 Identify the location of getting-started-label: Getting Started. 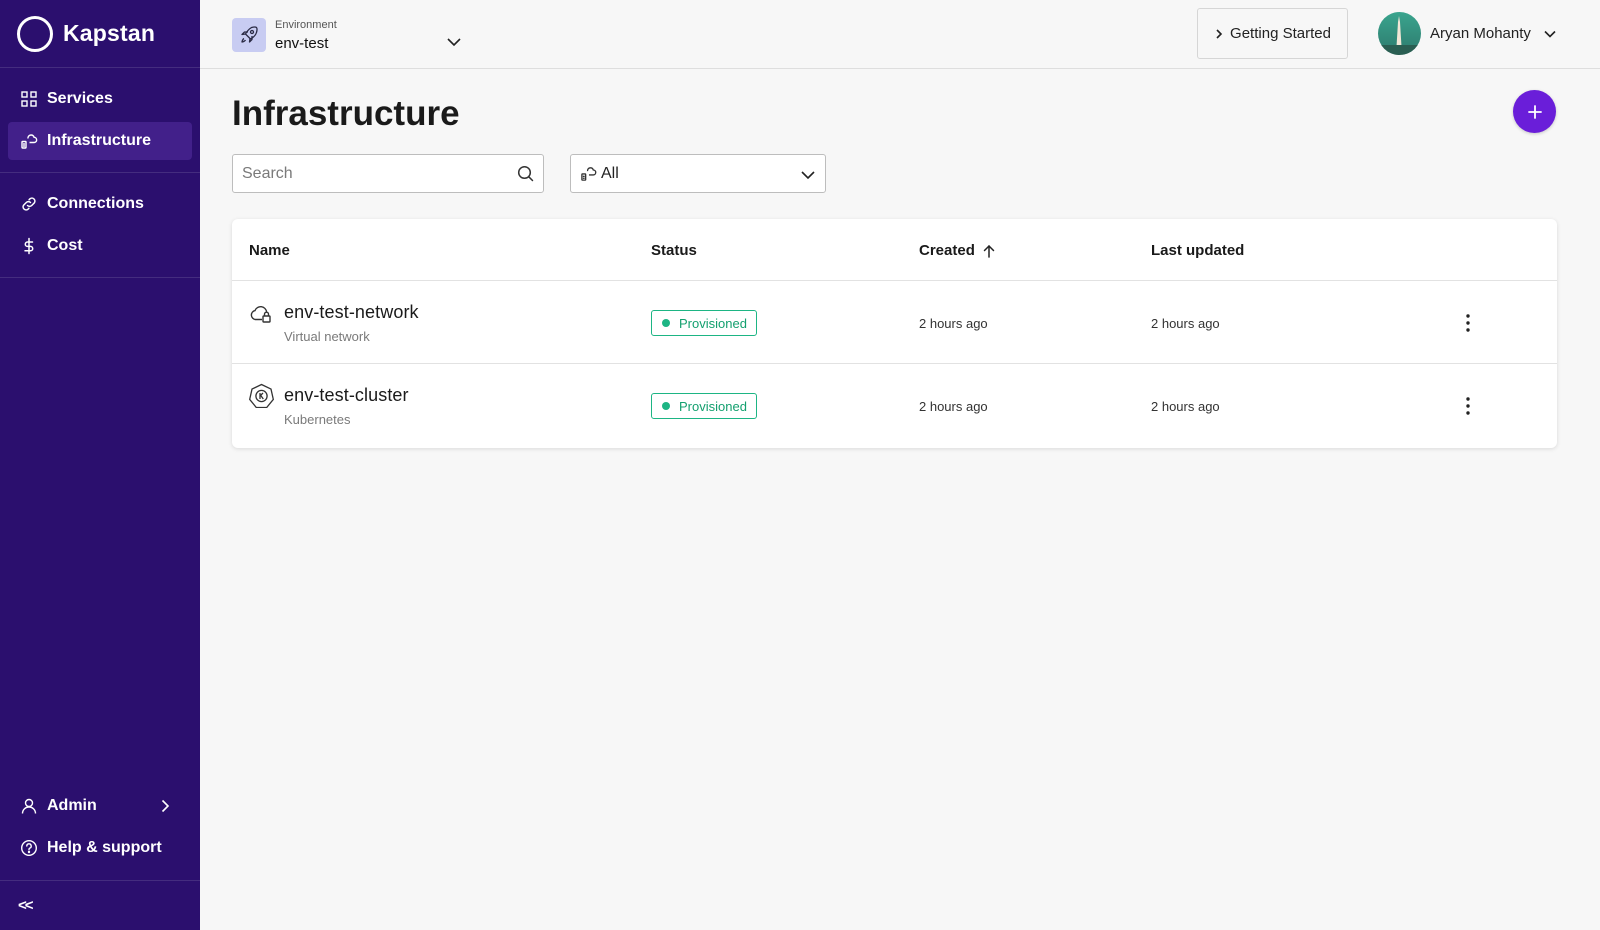
(1280, 33).